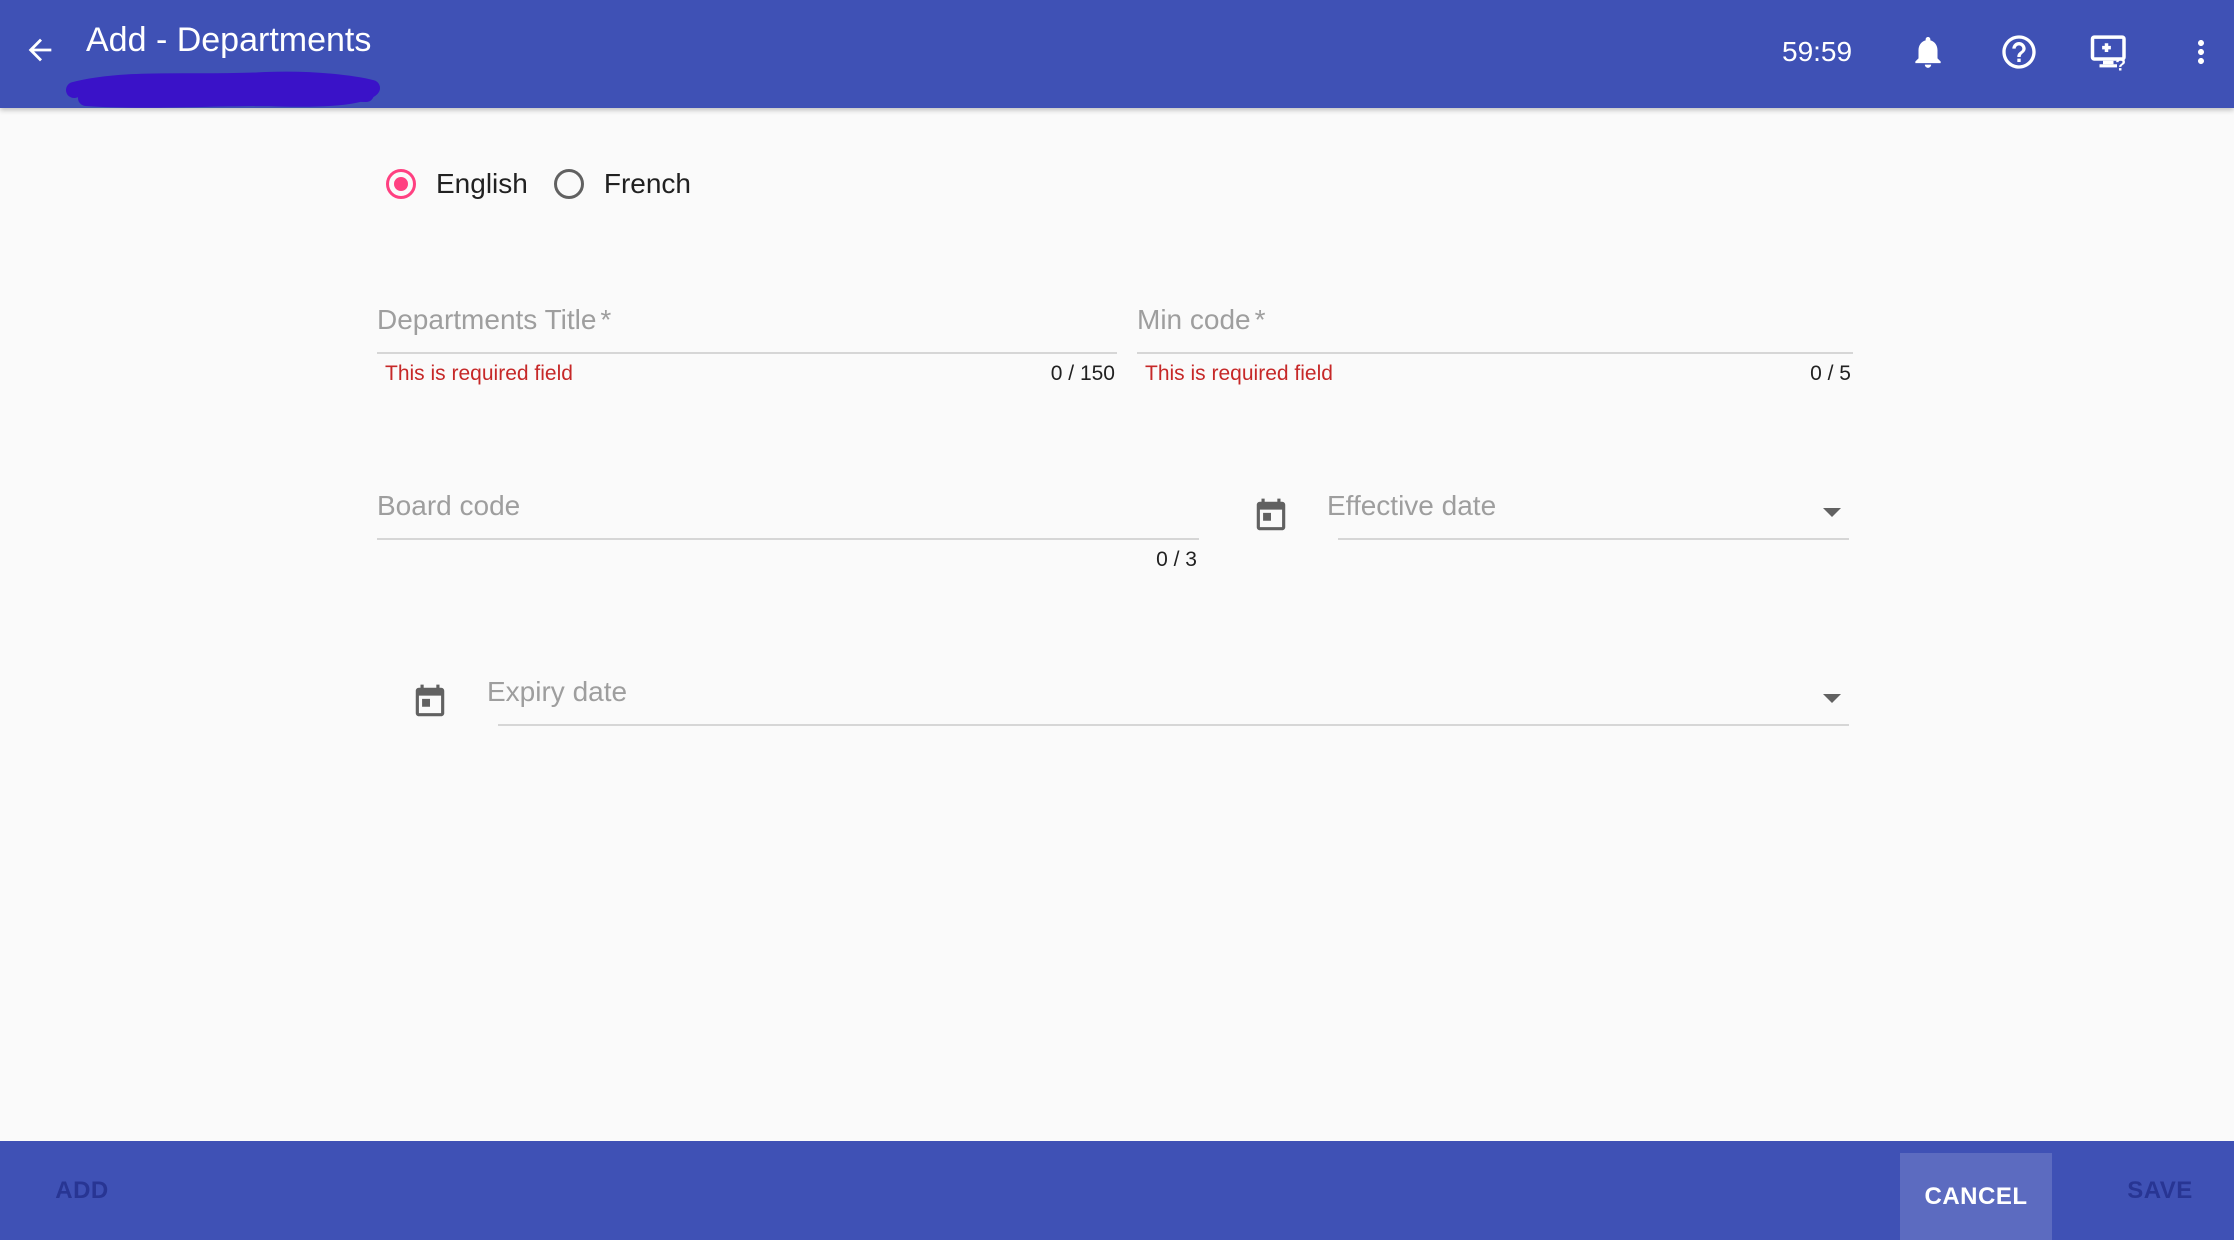 Image resolution: width=2234 pixels, height=1240 pixels. I want to click on department-title-error: This is required field, so click(479, 373).